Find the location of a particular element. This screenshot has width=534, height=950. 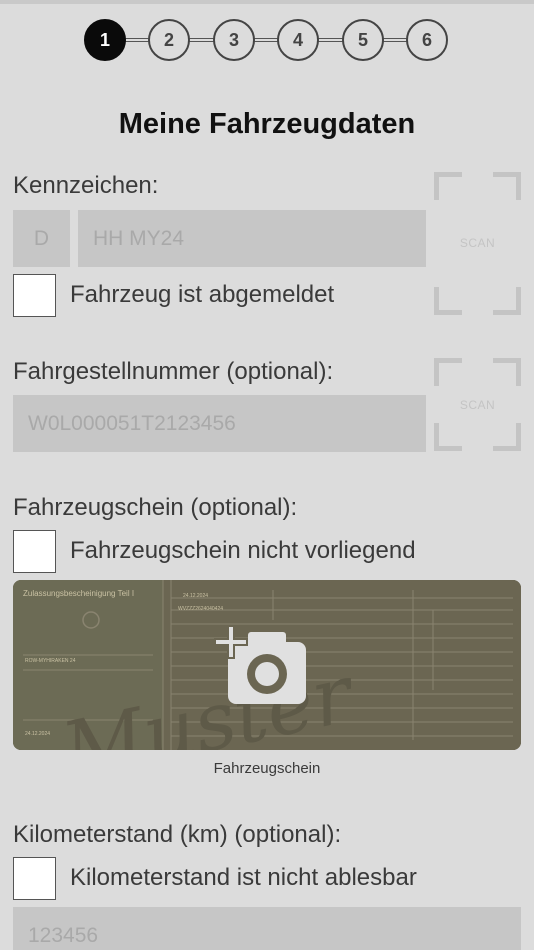

vin-scan-button: SCAN is located at coordinates (477, 404).